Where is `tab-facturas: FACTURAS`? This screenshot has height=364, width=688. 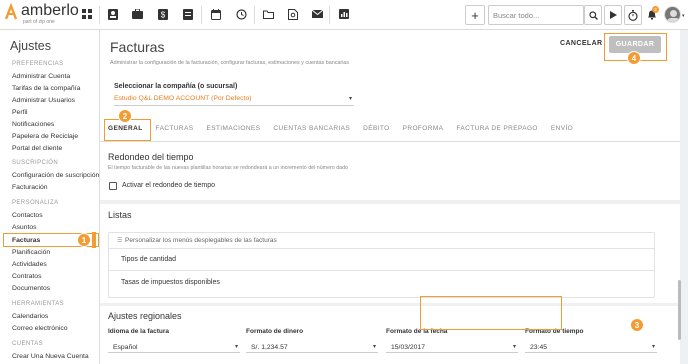
tab-facturas: FACTURAS is located at coordinates (175, 132).